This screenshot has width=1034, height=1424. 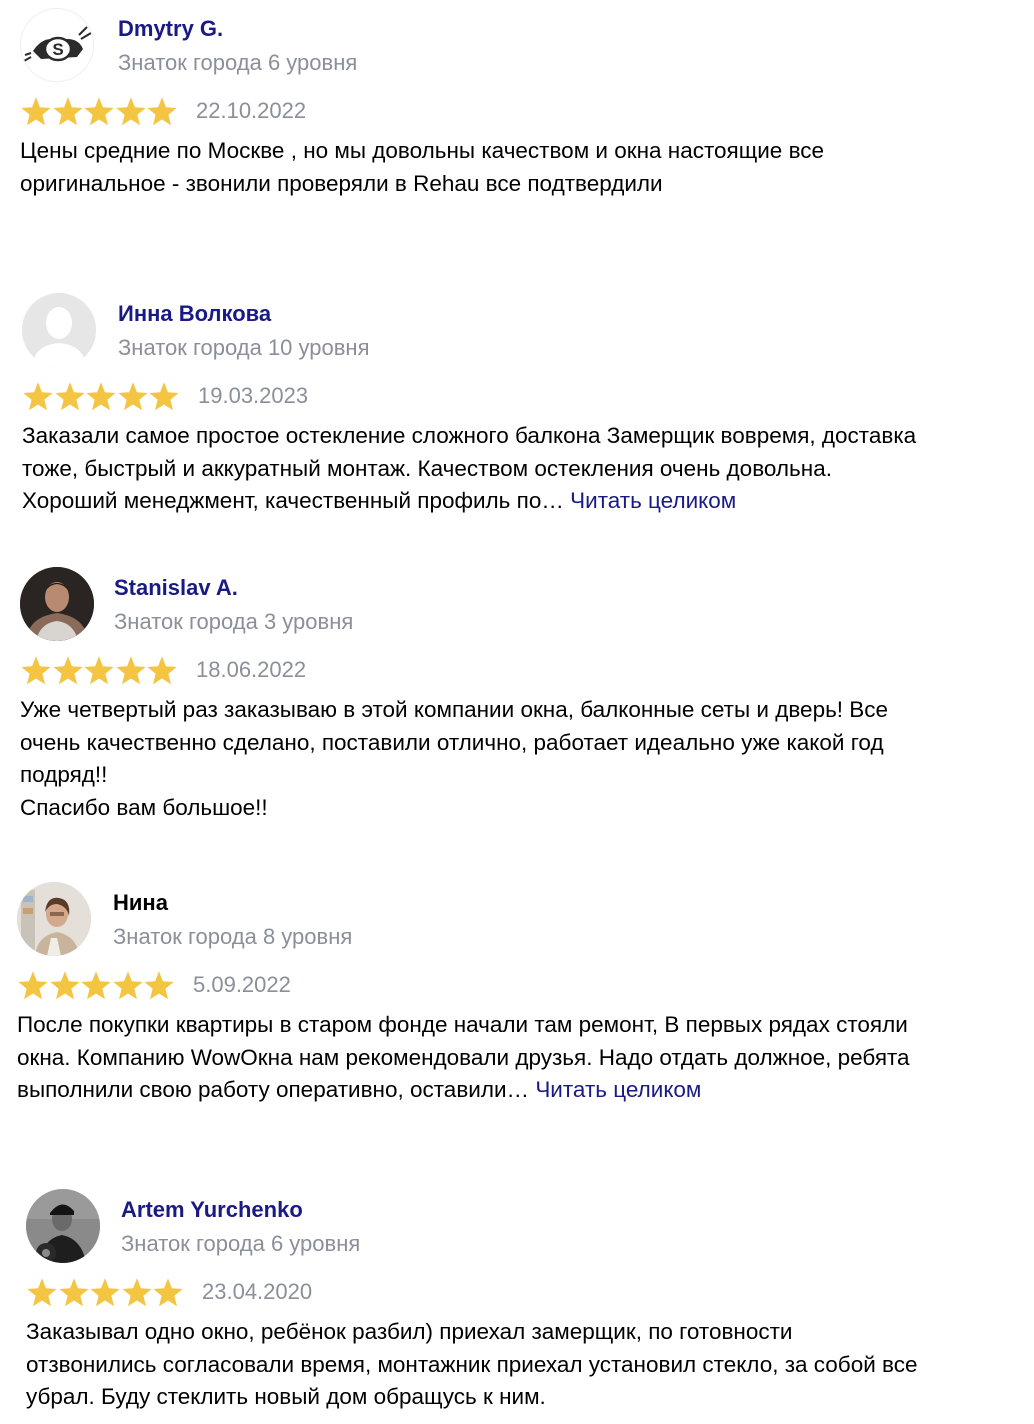 I want to click on review-date: 22.10.2022, so click(x=251, y=110).